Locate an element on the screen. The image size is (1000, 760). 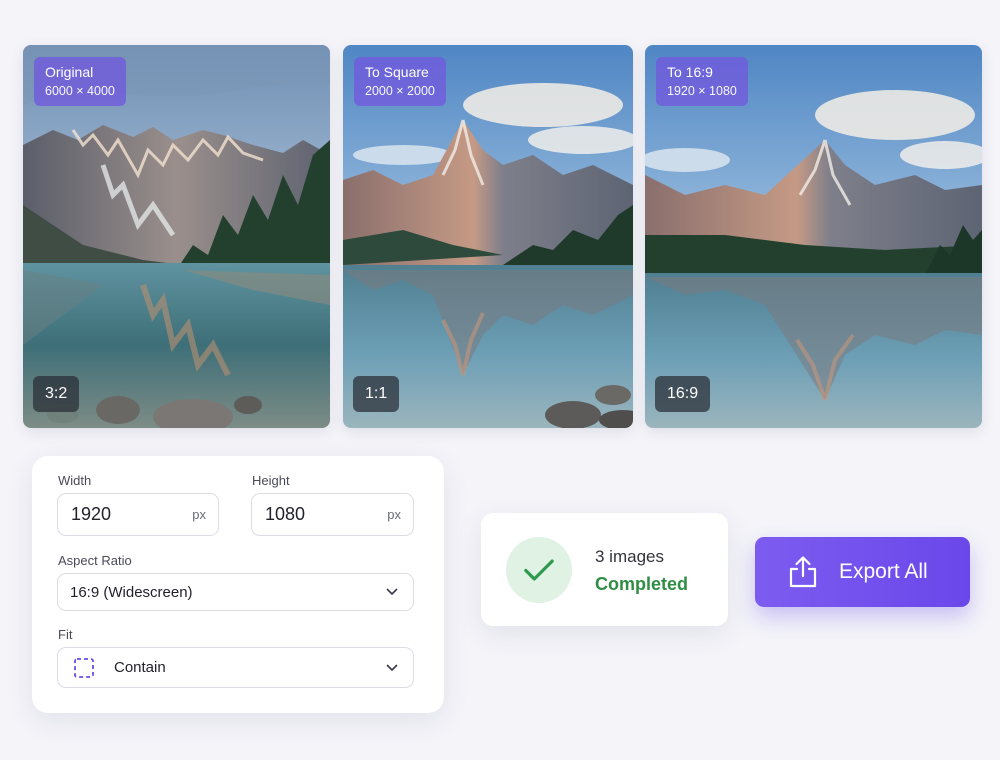
ratio-badge: 3:2 is located at coordinates (56, 394).